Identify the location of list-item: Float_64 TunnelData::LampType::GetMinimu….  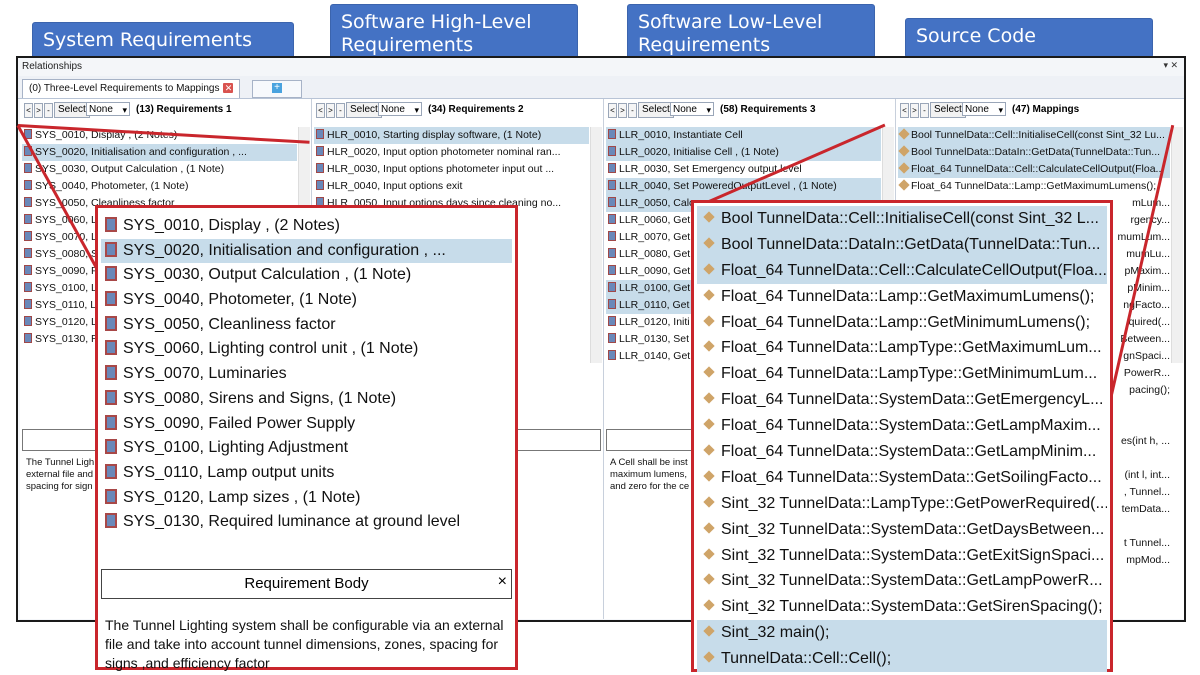
(902, 374).